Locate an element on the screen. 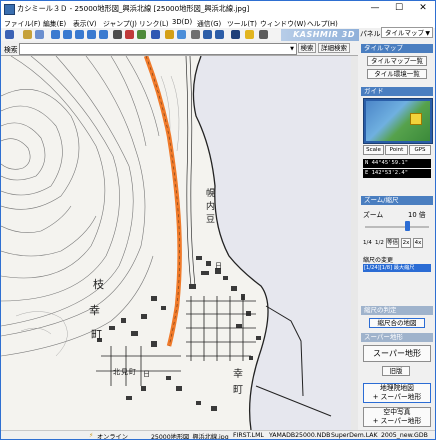  save-icon is located at coordinates (39, 34).